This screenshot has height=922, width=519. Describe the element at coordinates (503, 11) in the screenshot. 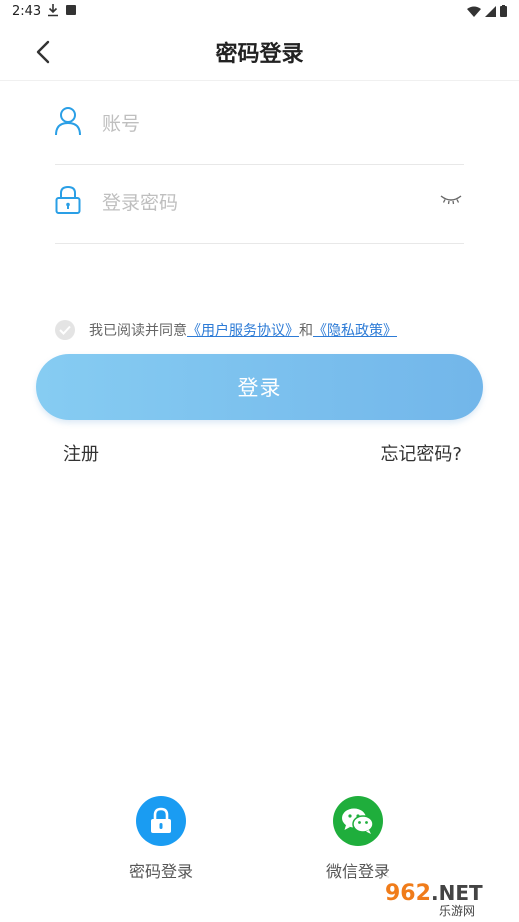

I see `battery-icon` at that location.